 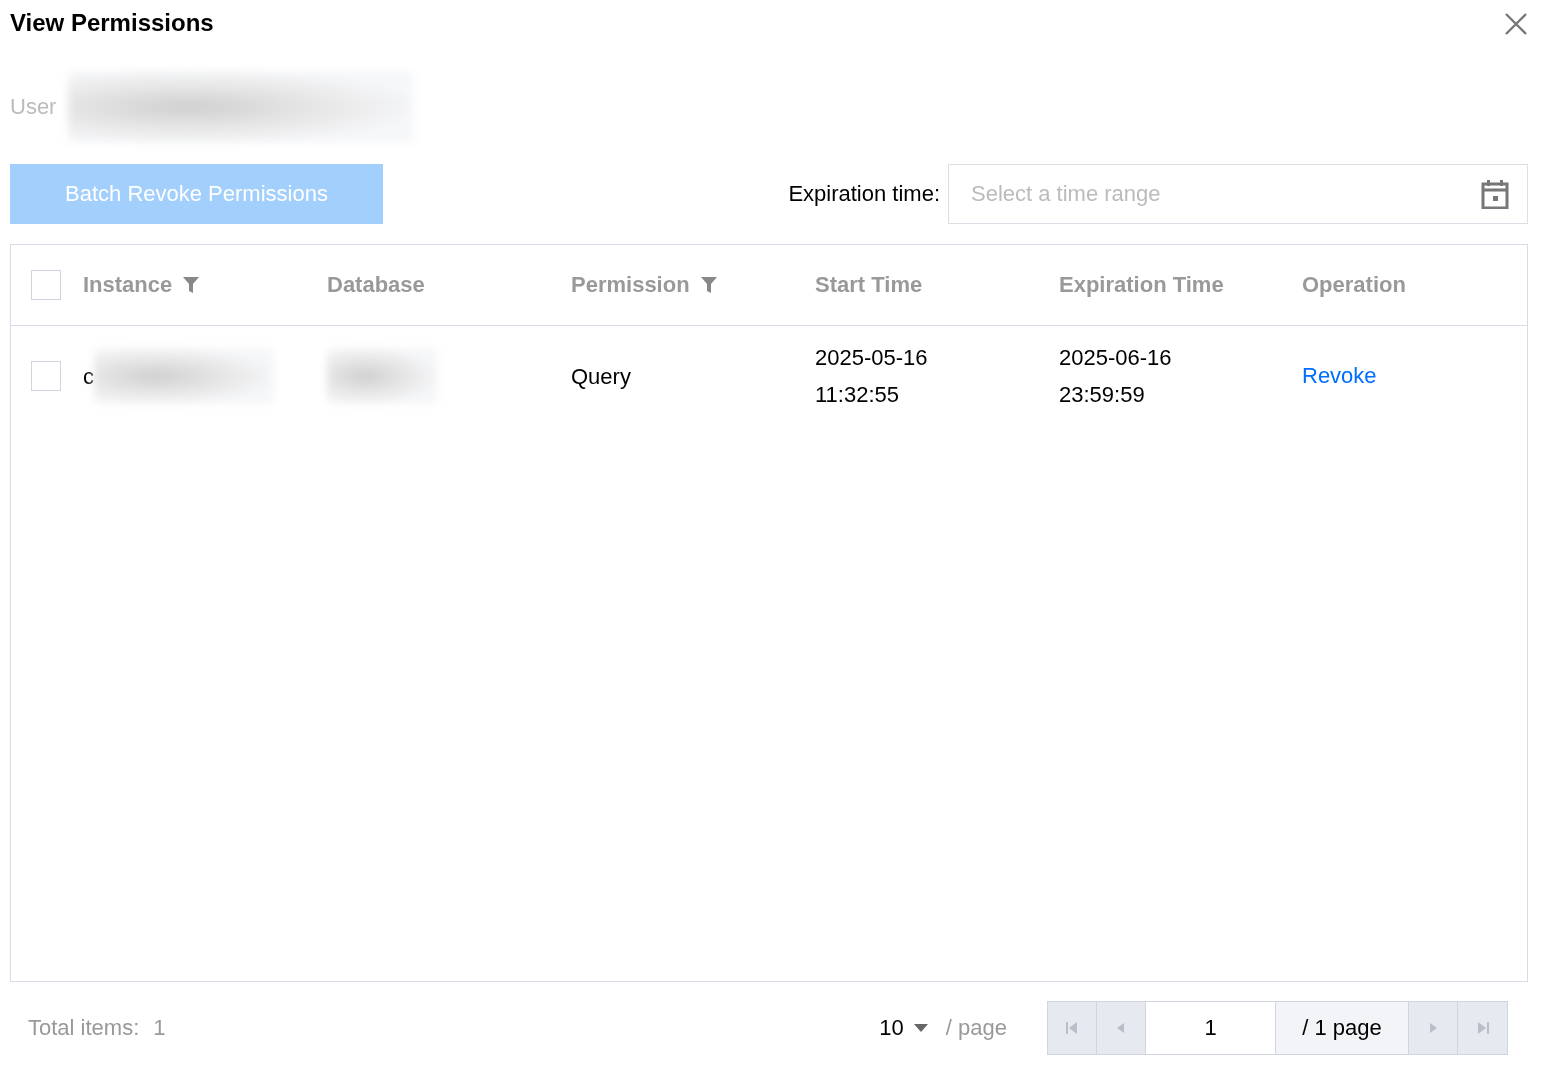 I want to click on select-all-checkbox, so click(x=46, y=285).